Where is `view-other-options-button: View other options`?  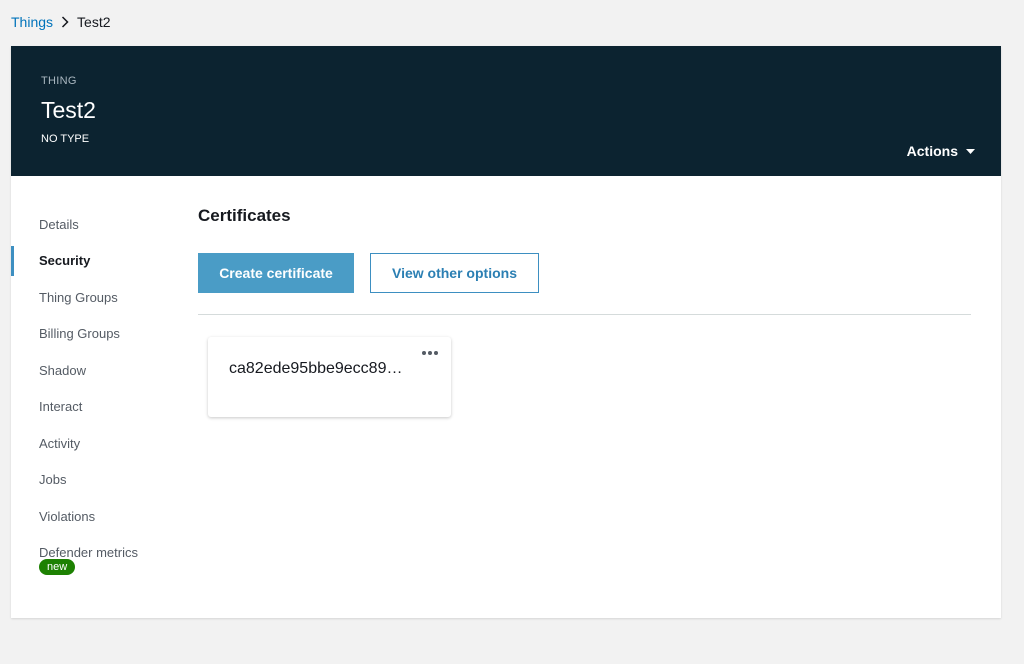 view-other-options-button: View other options is located at coordinates (454, 273).